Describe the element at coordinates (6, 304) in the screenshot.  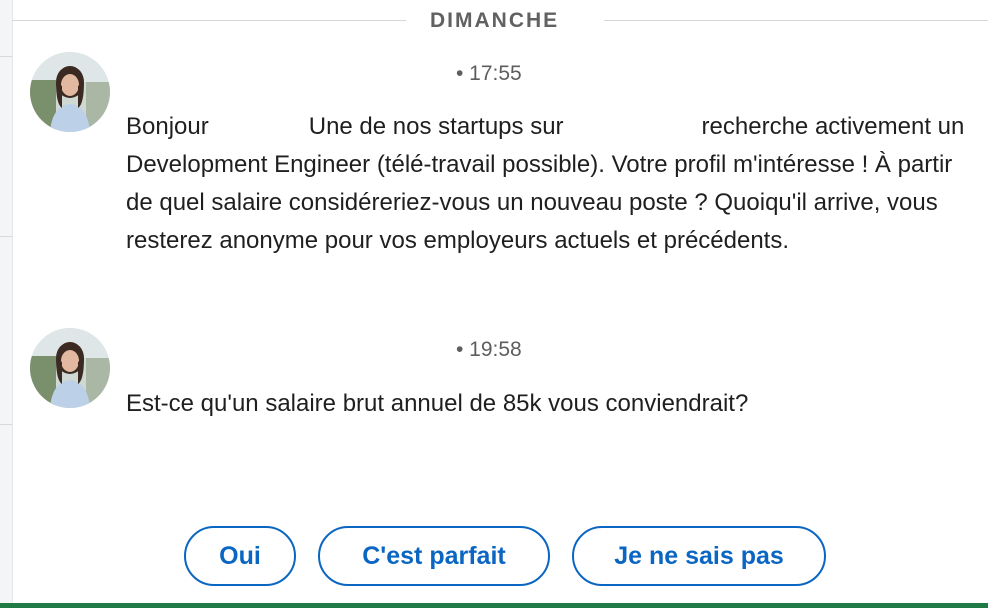
I see `left-panel-edge` at that location.